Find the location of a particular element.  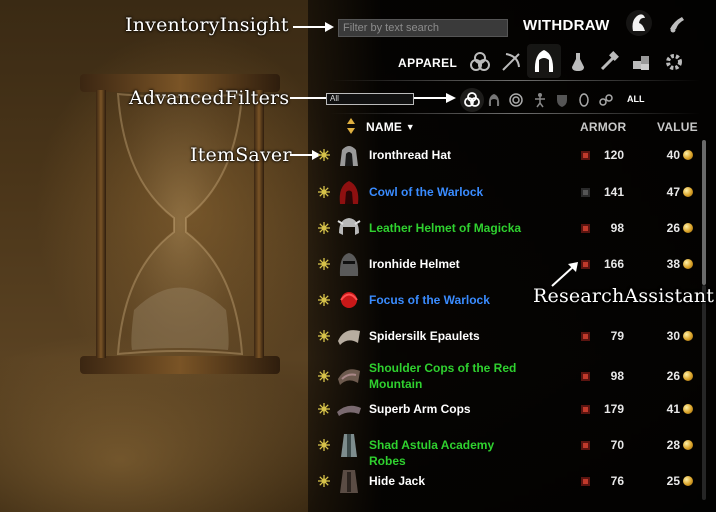

furnishing-icon is located at coordinates (641, 62).